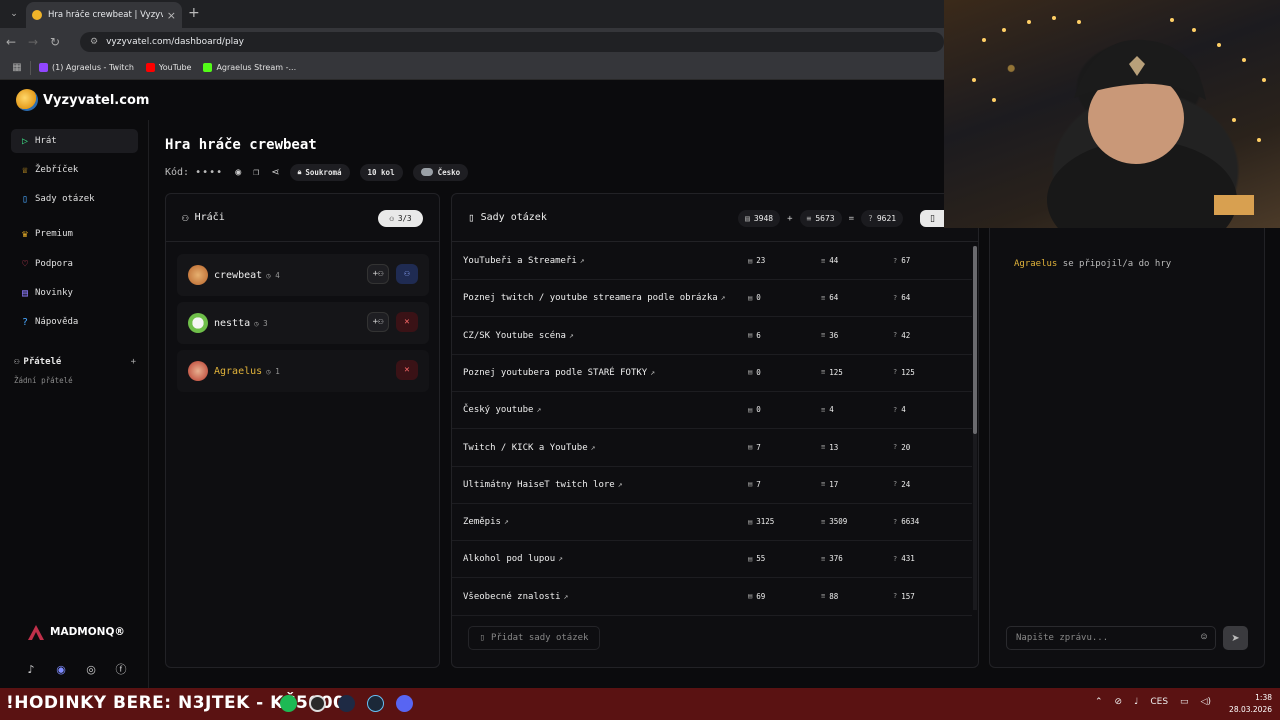 The height and width of the screenshot is (720, 1280). I want to click on sets-scrollbar, so click(975, 428).